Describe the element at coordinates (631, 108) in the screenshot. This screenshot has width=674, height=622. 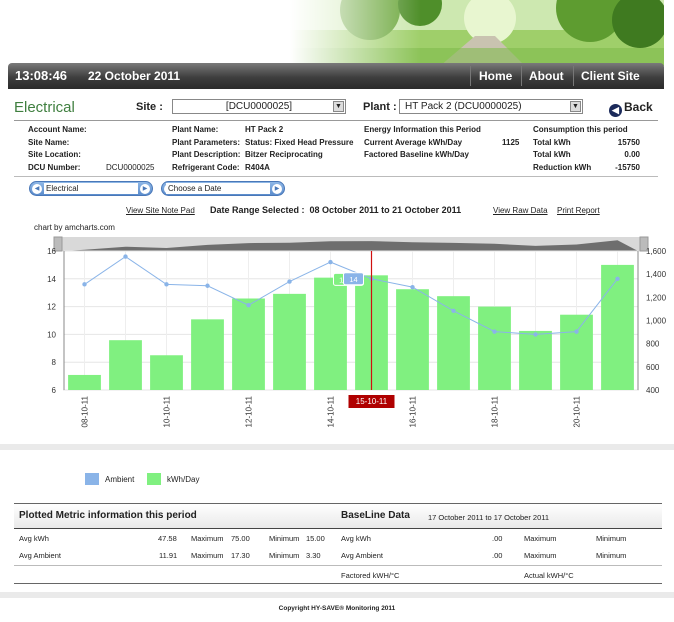
I see `back-button: ◀ Back` at that location.